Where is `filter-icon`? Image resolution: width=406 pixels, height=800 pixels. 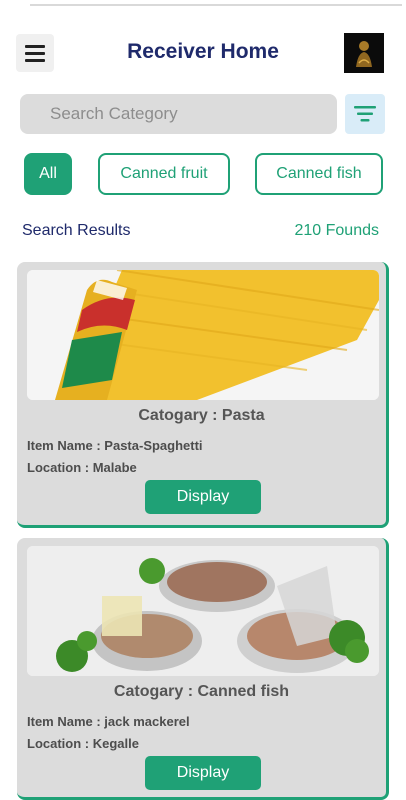 filter-icon is located at coordinates (365, 114).